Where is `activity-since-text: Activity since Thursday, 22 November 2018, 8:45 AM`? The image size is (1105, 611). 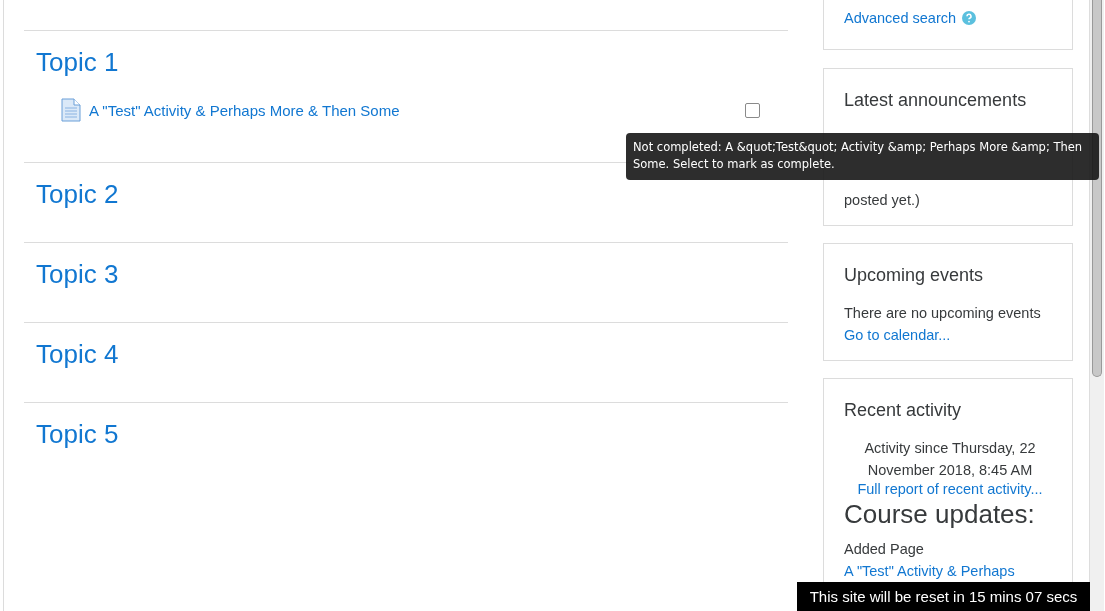 activity-since-text: Activity since Thursday, 22 November 2018, 8:45 AM is located at coordinates (950, 459).